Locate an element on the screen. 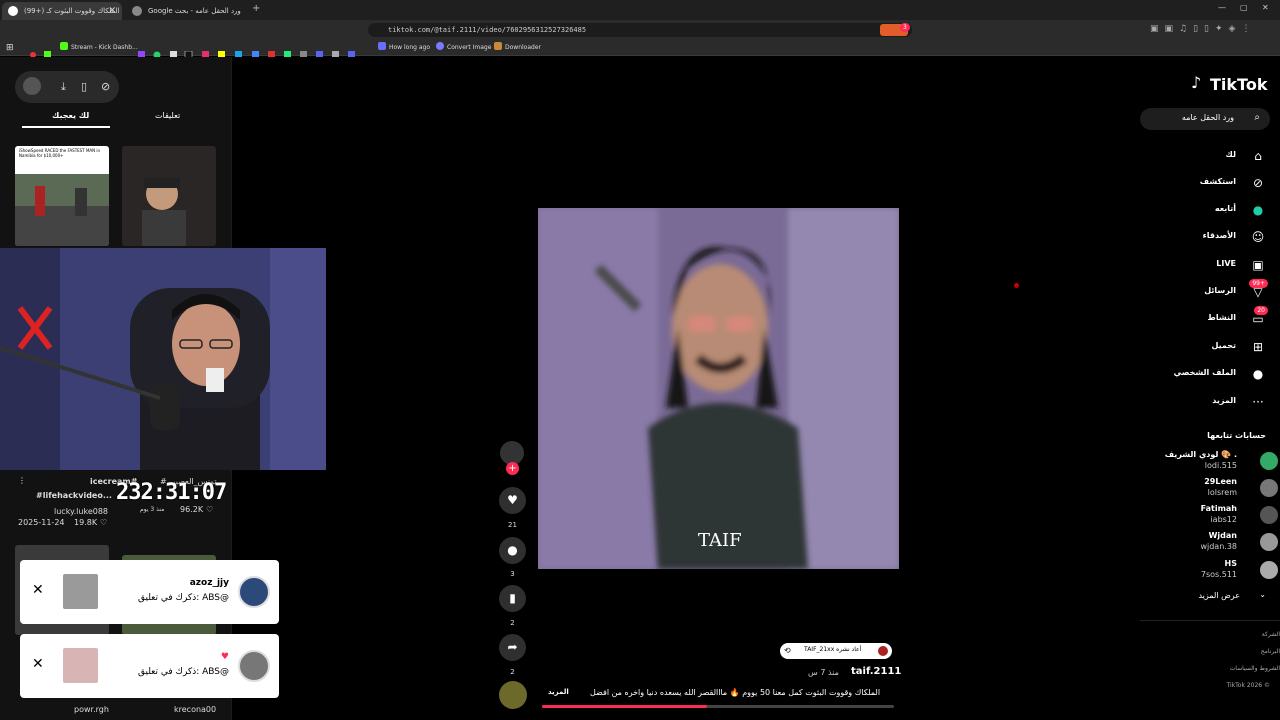  sidebar-item-label: الرسائل is located at coordinates (1220, 290).